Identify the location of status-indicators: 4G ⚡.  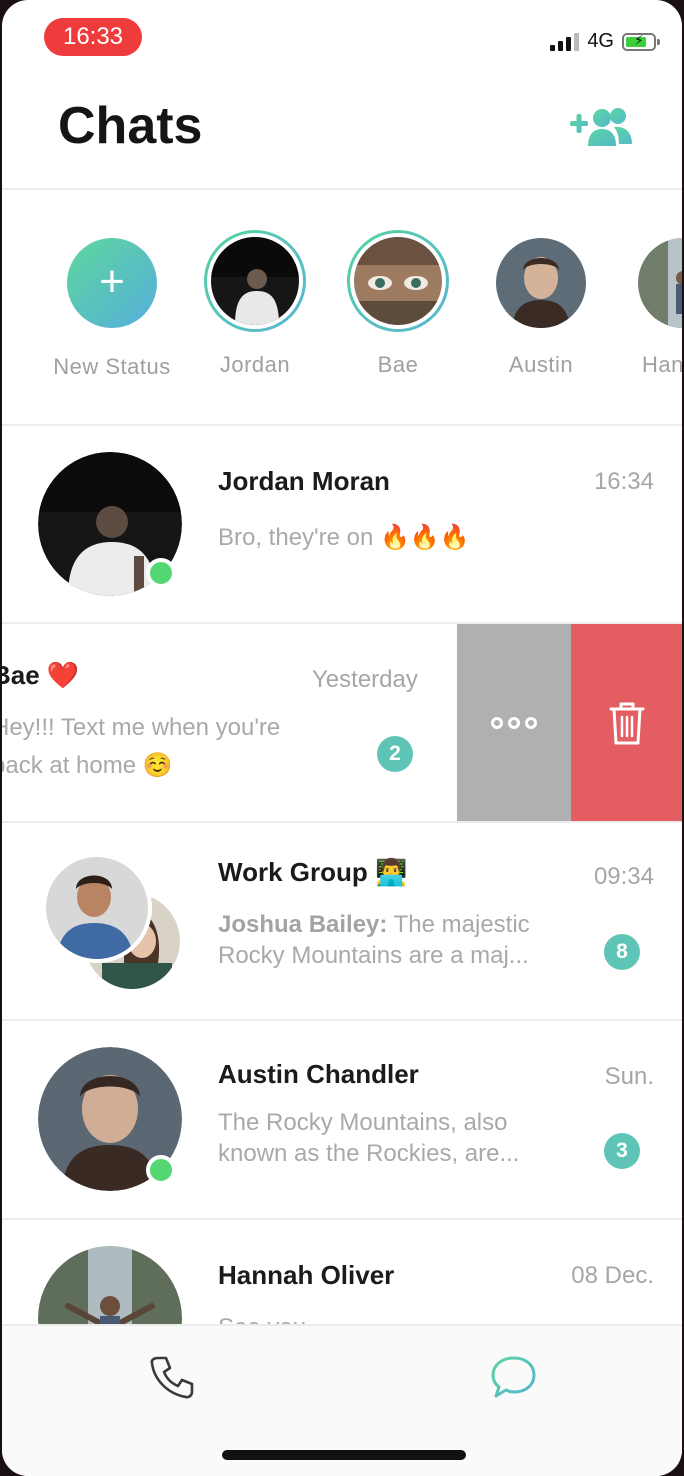
(605, 41).